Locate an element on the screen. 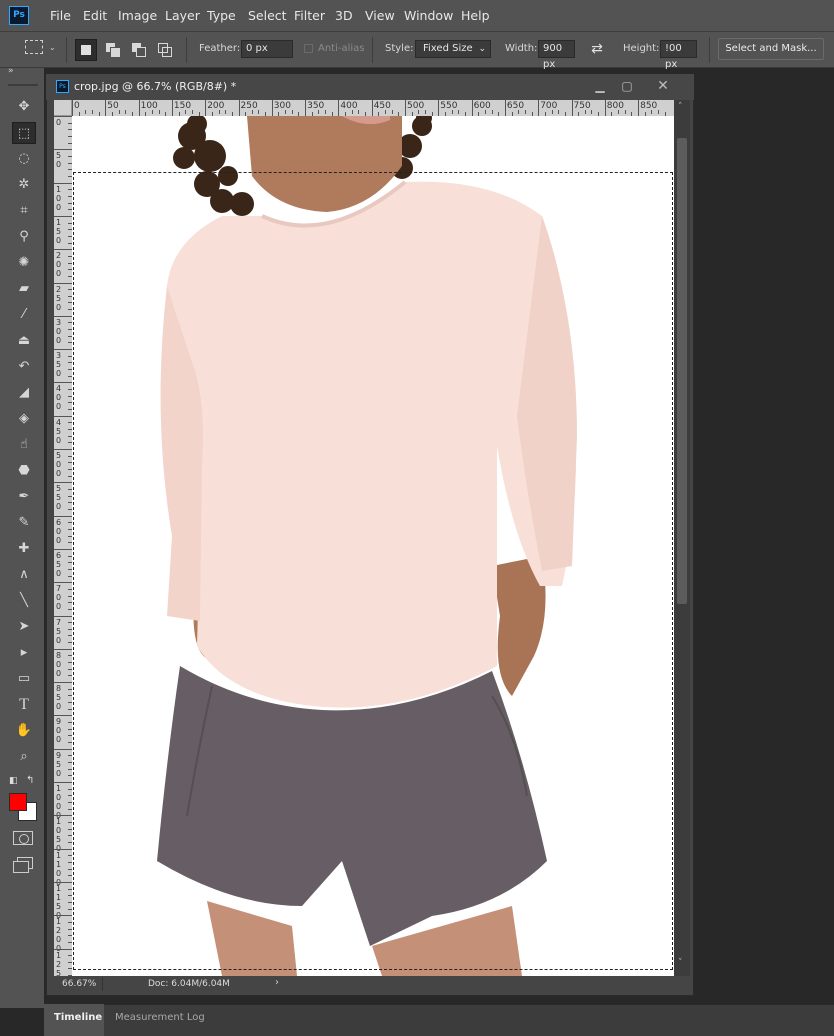 The width and height of the screenshot is (834, 1036). chevron-right-icon: › is located at coordinates (277, 982).